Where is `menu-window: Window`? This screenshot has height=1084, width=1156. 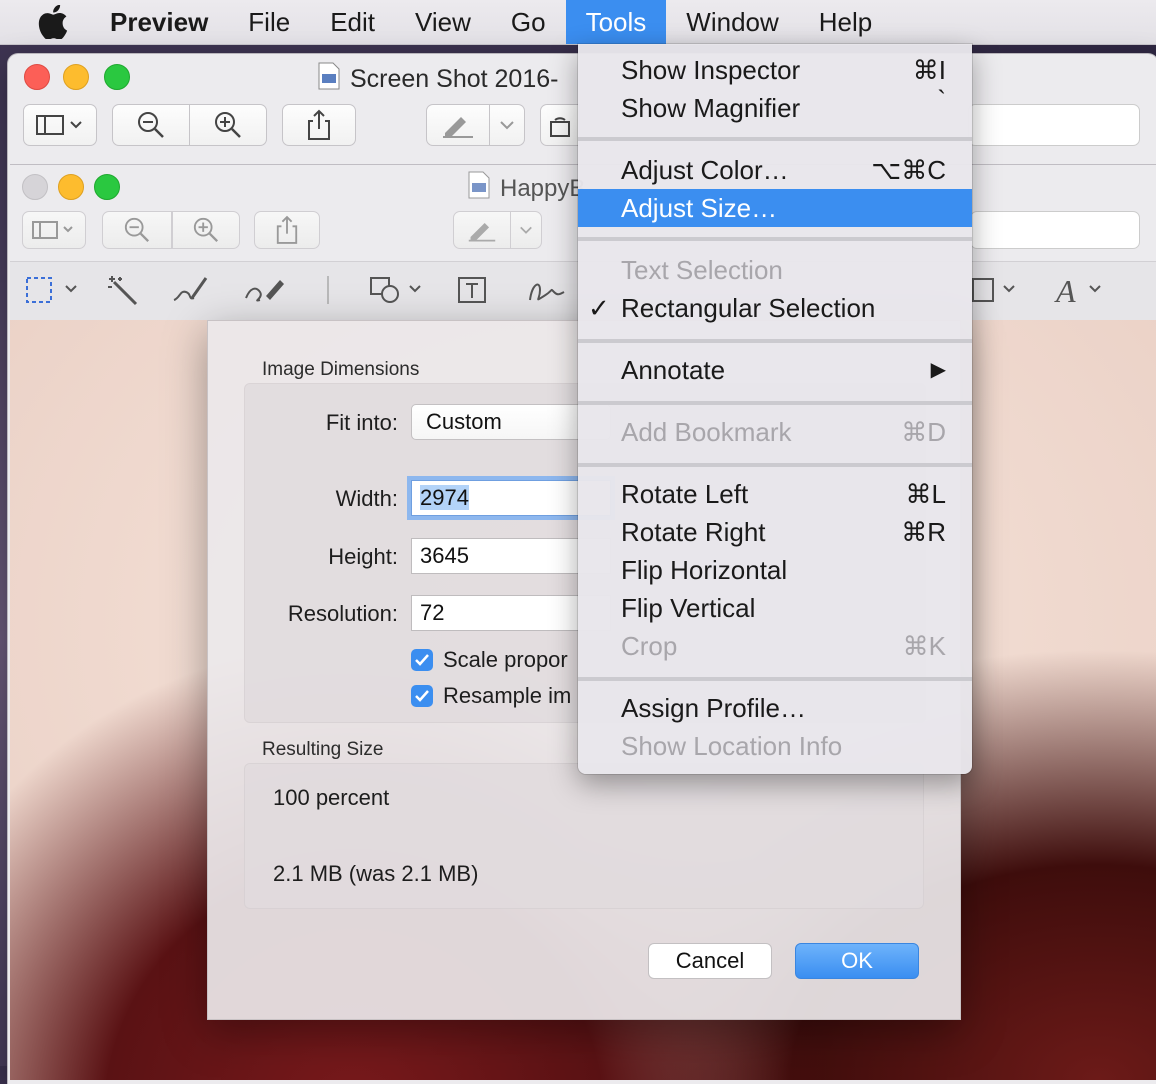 menu-window: Window is located at coordinates (732, 22).